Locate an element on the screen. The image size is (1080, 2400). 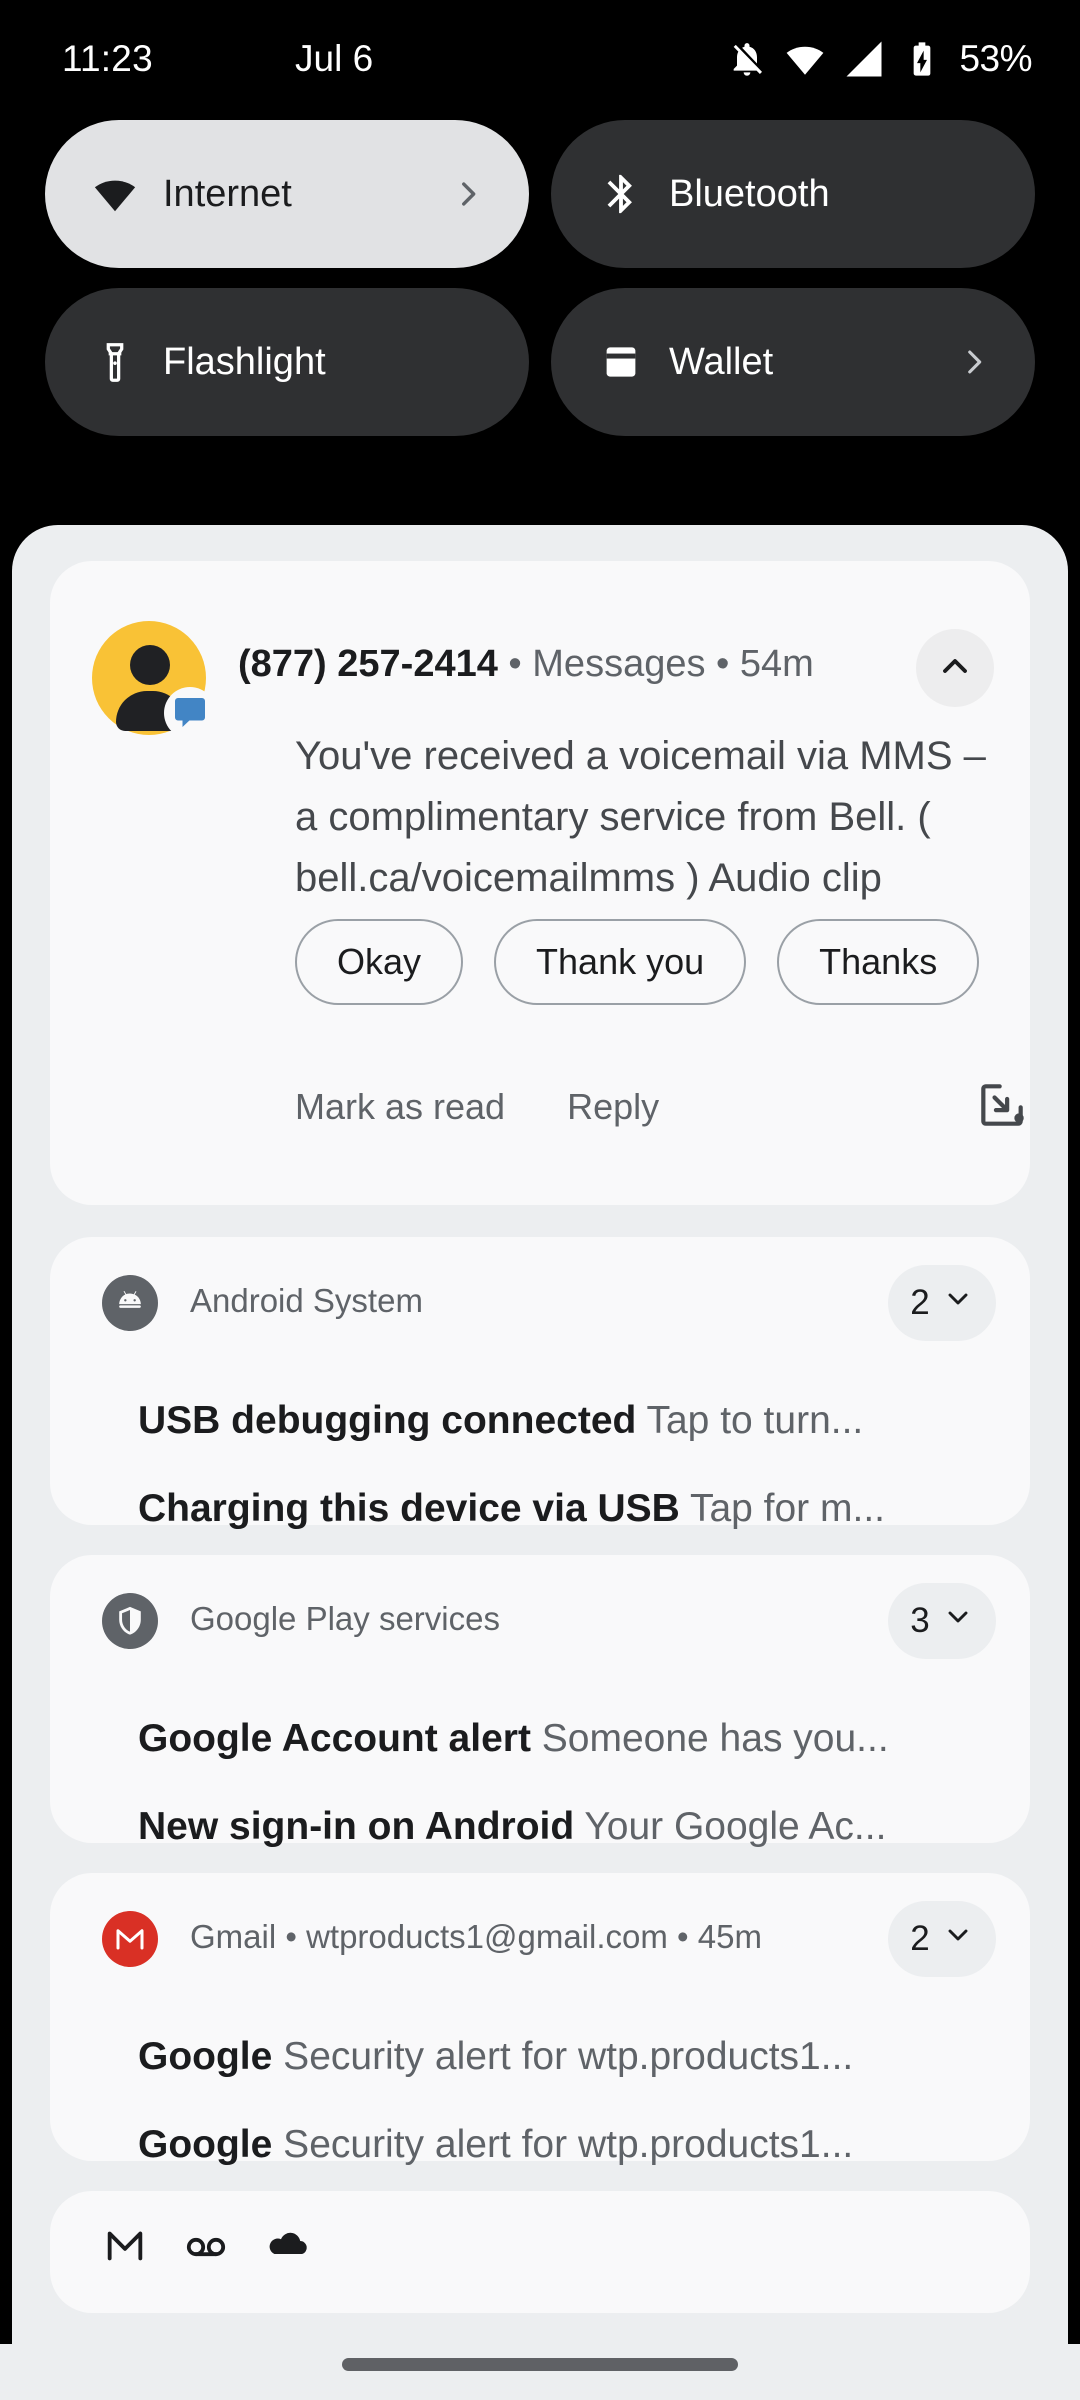
bluetooth-icon is located at coordinates (621, 194).